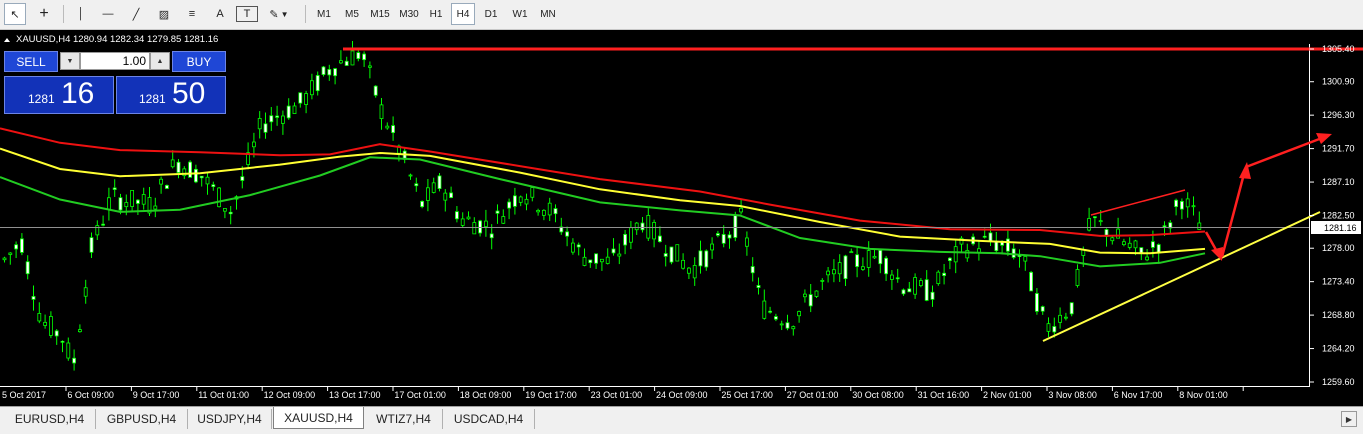  What do you see at coordinates (352, 14) in the screenshot?
I see `timeframe-m5: M5` at bounding box center [352, 14].